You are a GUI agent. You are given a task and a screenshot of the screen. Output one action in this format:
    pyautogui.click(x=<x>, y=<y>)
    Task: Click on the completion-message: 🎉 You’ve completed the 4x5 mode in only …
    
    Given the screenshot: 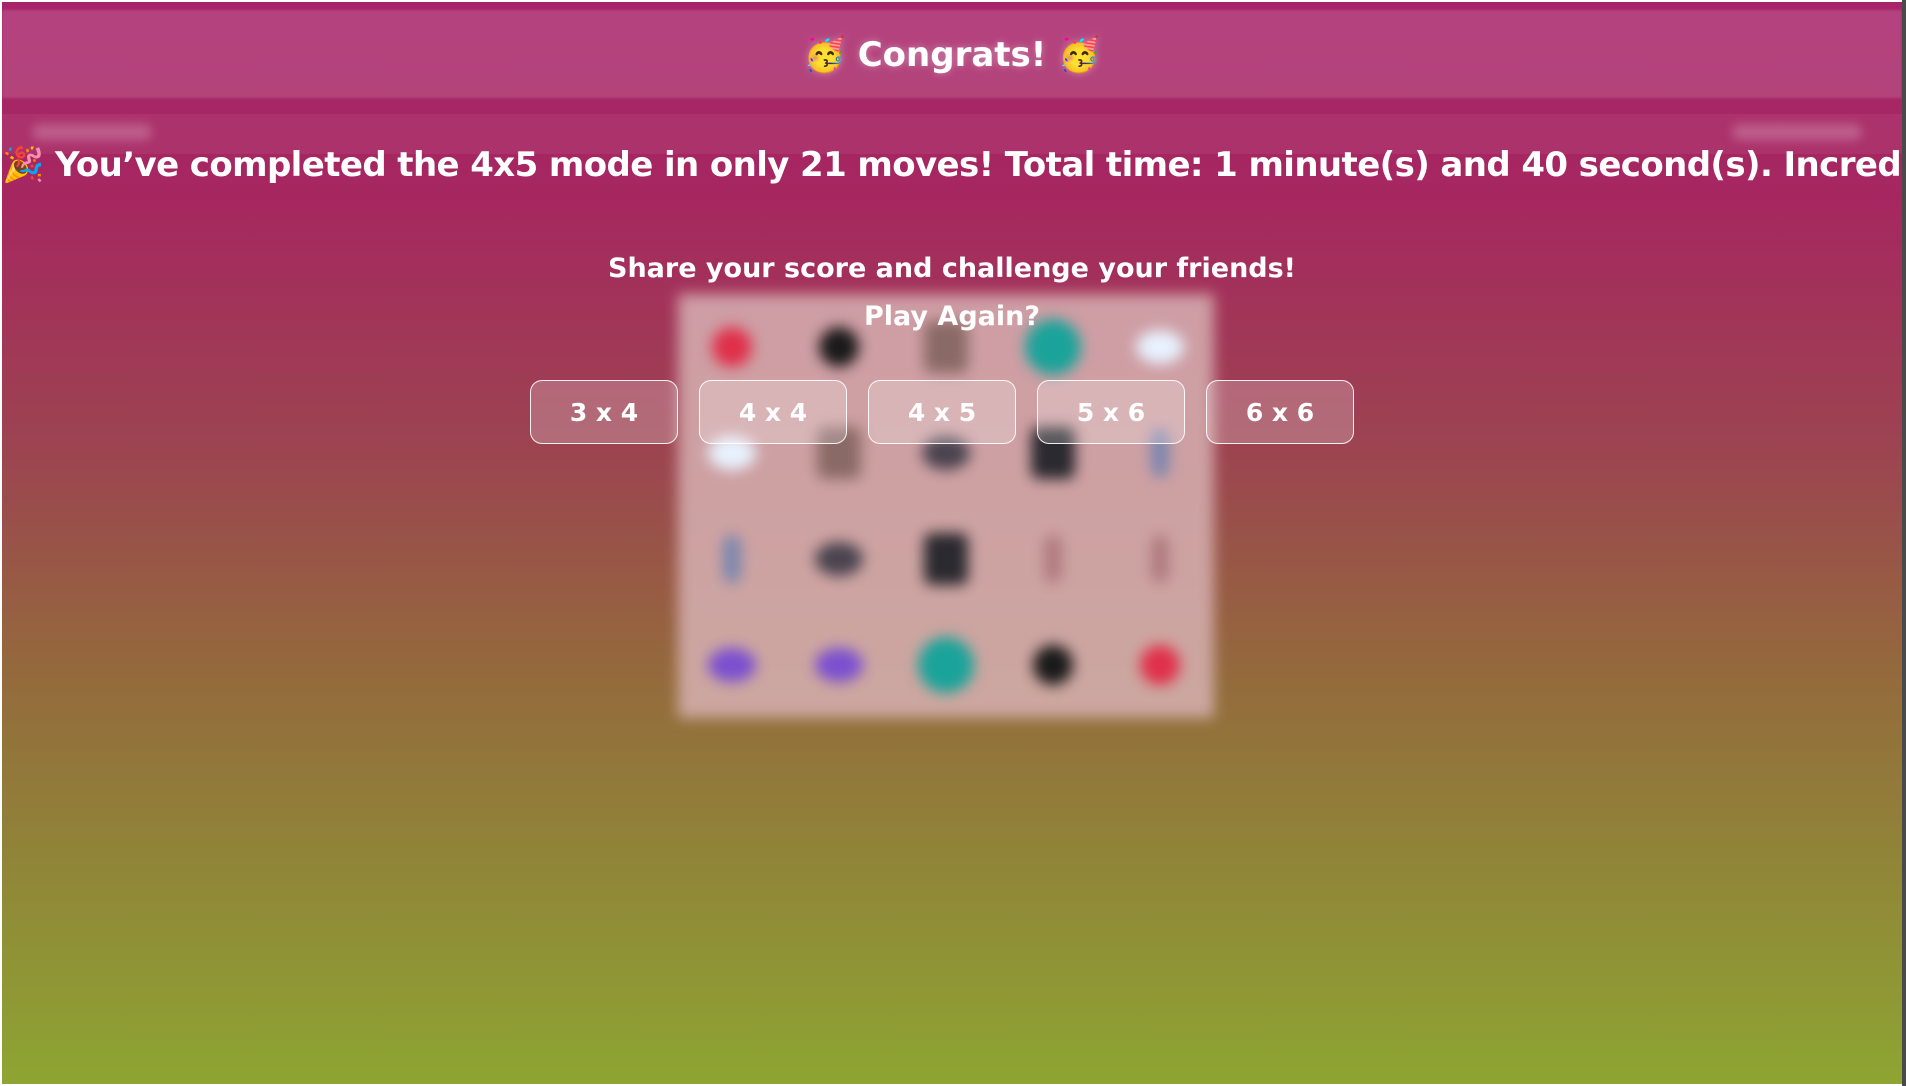 What is the action you would take?
    pyautogui.click(x=952, y=165)
    